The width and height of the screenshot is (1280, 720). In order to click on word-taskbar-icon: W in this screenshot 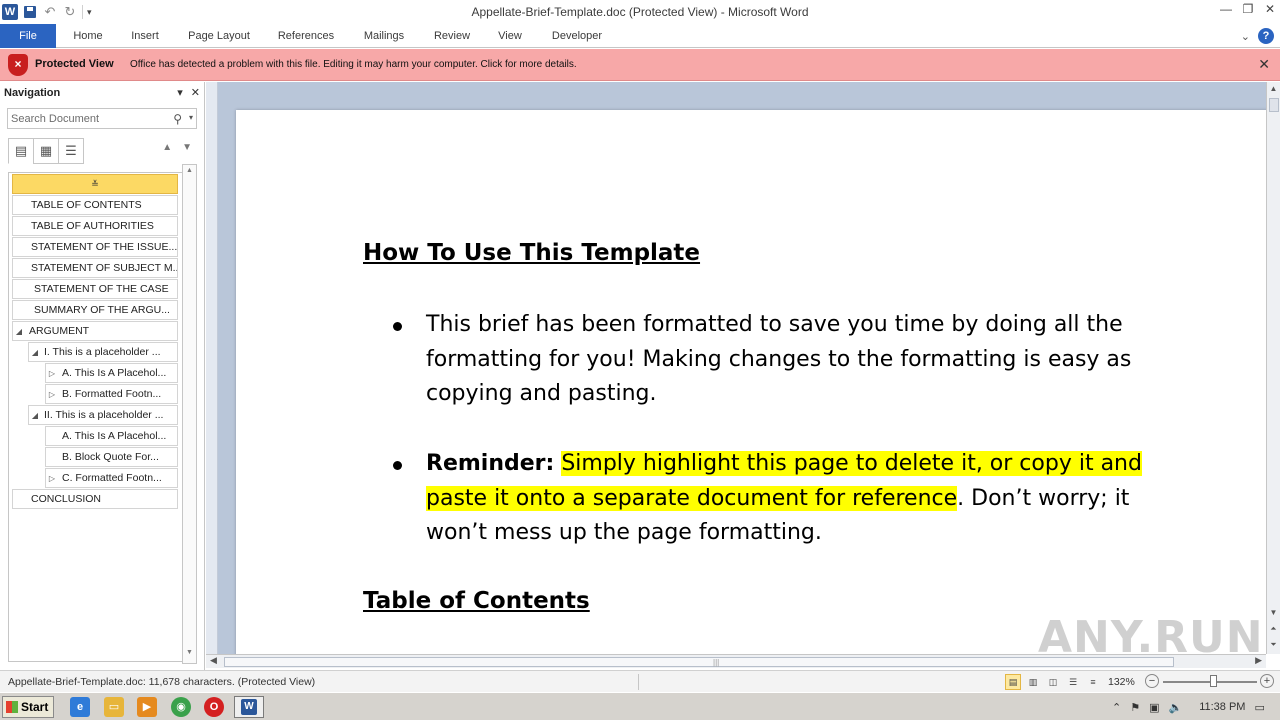, I will do `click(249, 707)`.